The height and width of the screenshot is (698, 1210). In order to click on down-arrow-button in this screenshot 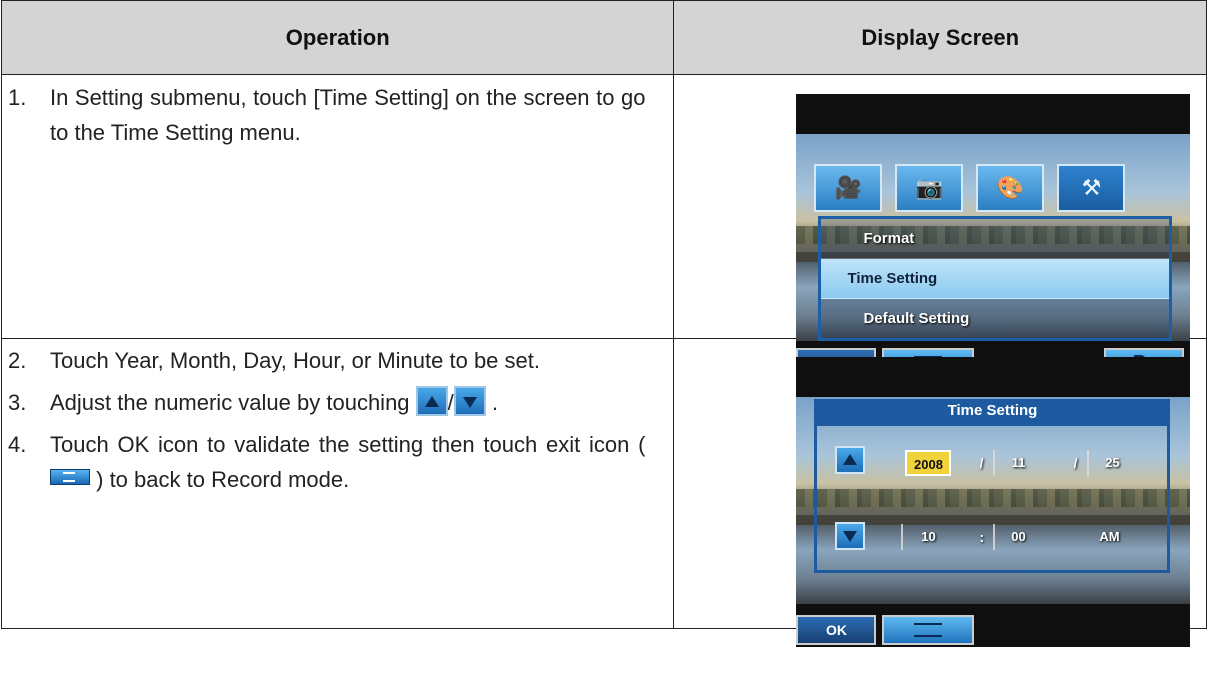, I will do `click(850, 536)`.